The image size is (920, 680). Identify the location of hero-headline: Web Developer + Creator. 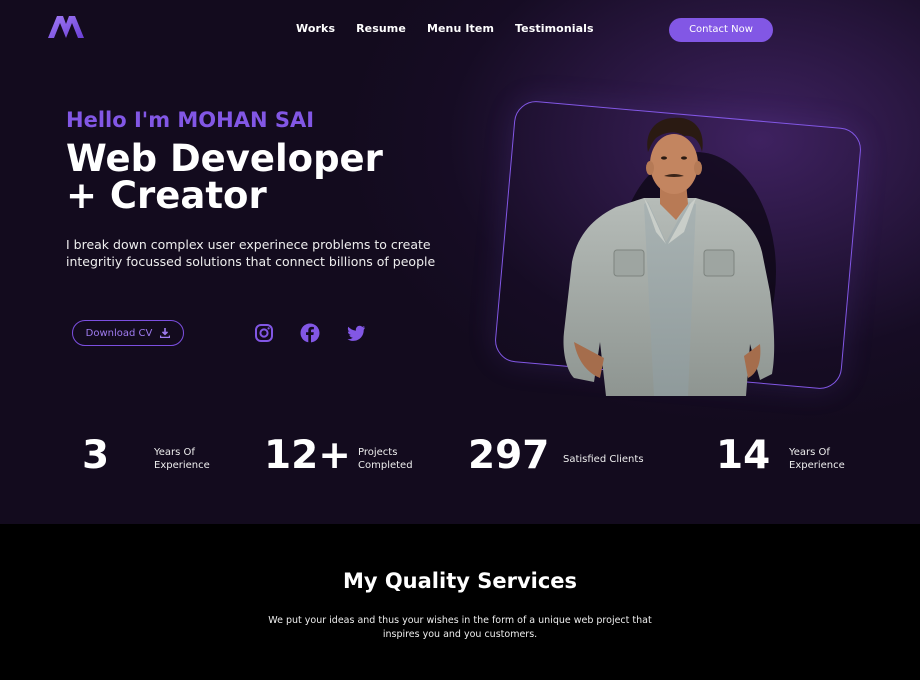
(224, 177).